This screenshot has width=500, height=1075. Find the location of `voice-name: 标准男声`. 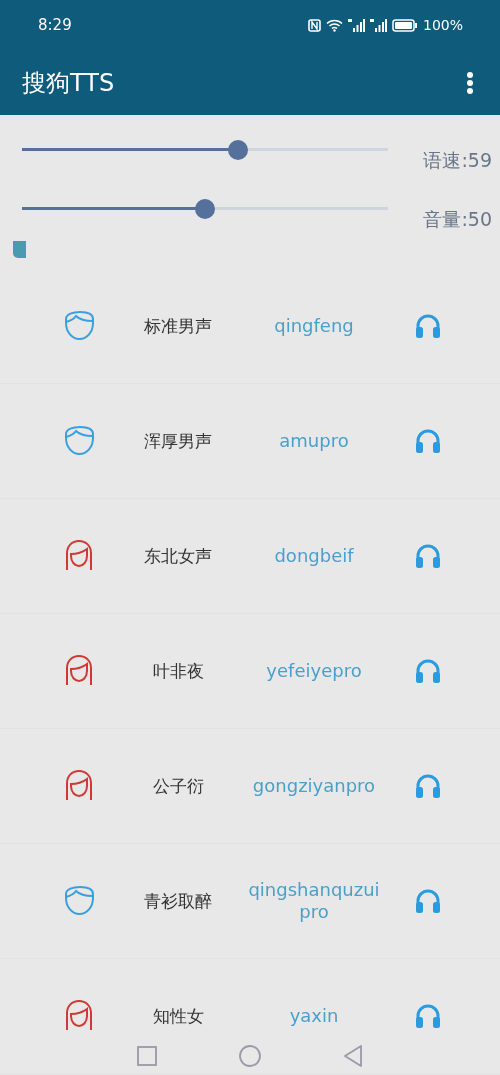

voice-name: 标准男声 is located at coordinates (178, 326).